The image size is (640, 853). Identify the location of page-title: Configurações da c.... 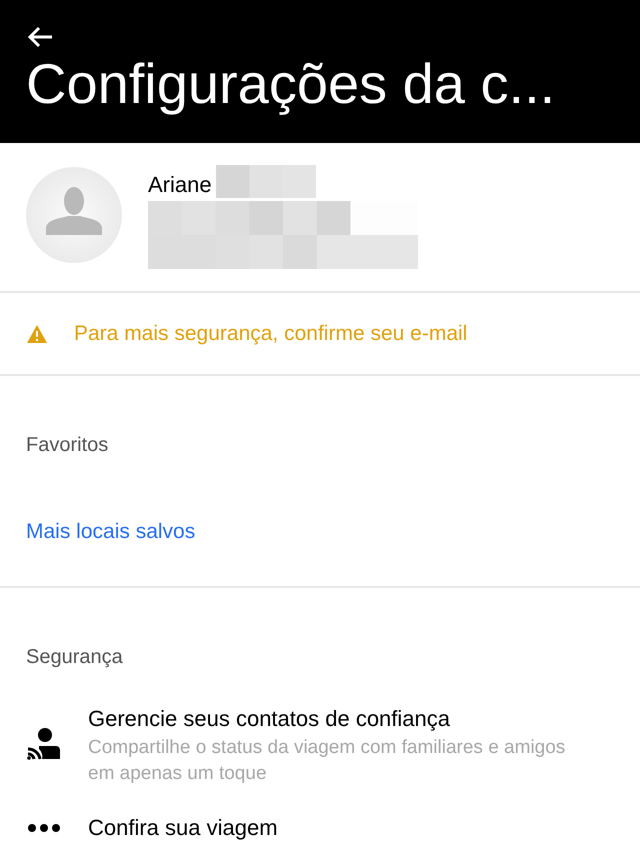
(291, 84).